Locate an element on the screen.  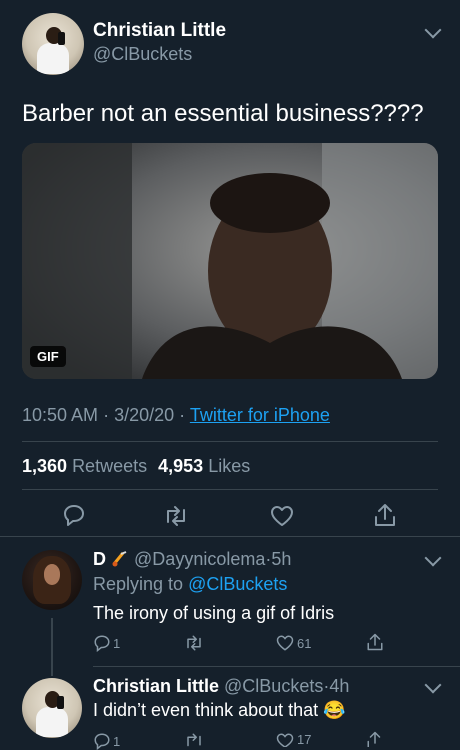
reply-text: I didn’t even think about that is located at coordinates (206, 710).